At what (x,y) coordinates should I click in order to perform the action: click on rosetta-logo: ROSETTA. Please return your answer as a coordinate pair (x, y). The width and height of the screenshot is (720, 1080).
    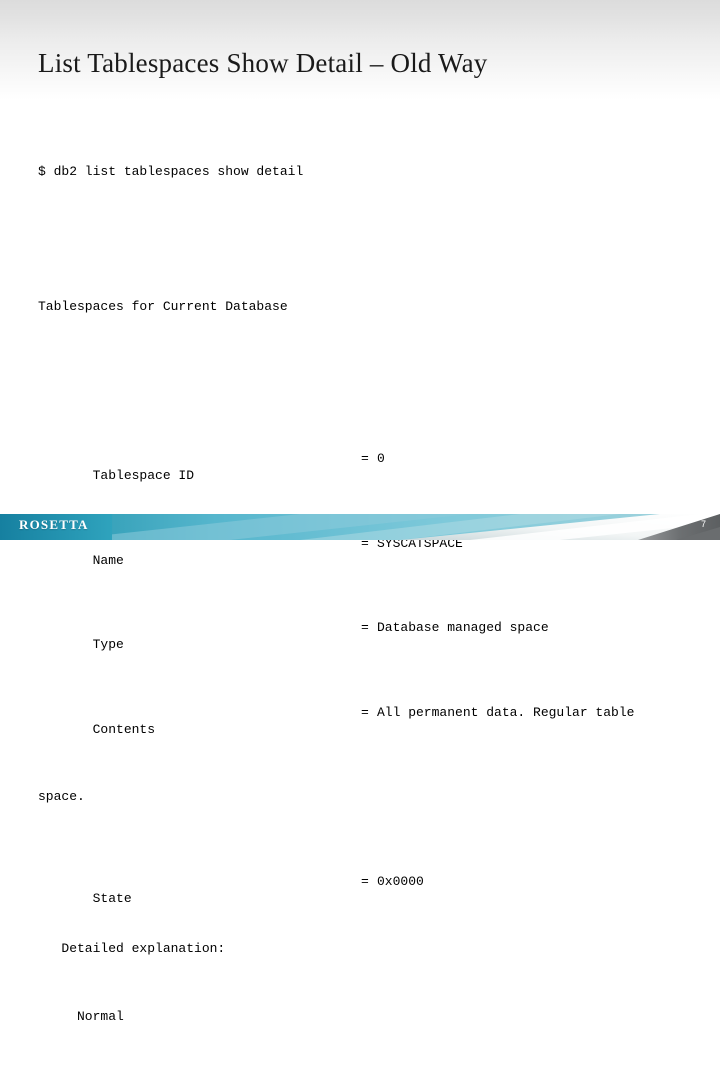
    Looking at the image, I should click on (54, 524).